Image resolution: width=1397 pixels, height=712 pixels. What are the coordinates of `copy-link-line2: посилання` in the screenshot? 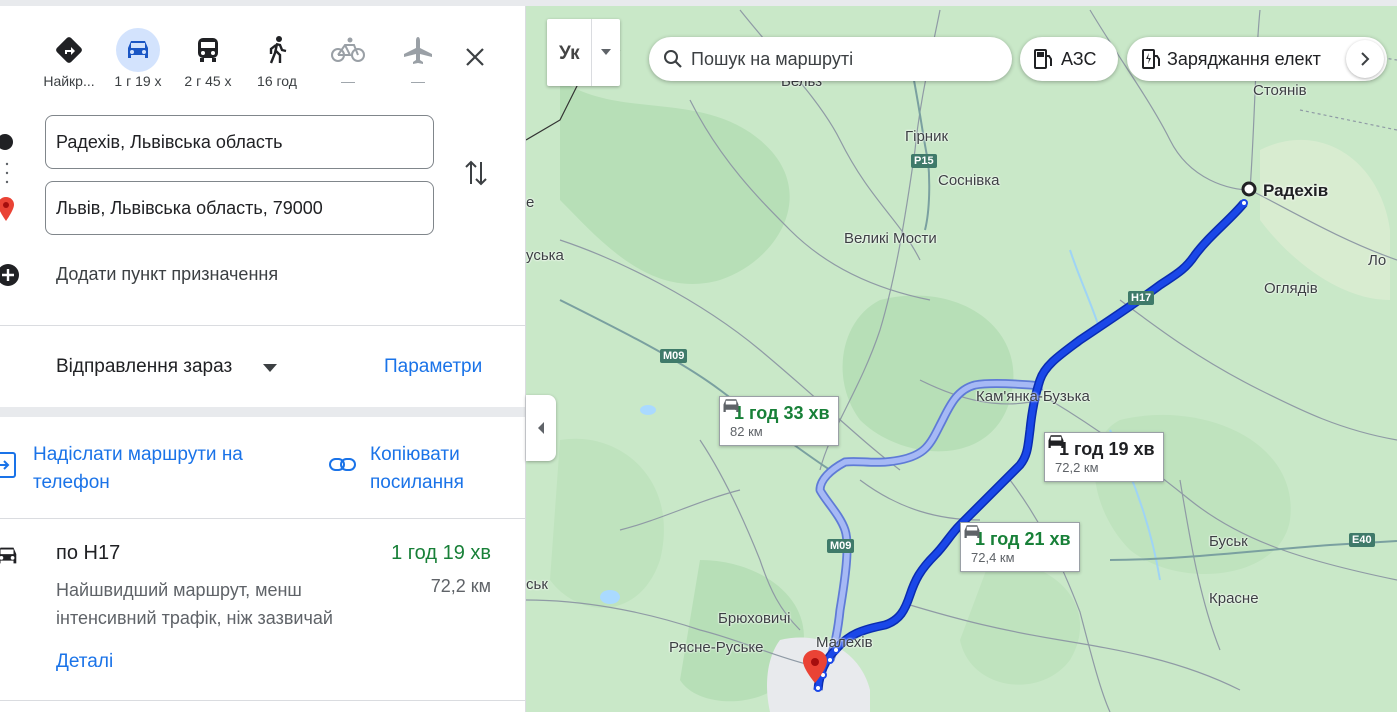 It's located at (417, 482).